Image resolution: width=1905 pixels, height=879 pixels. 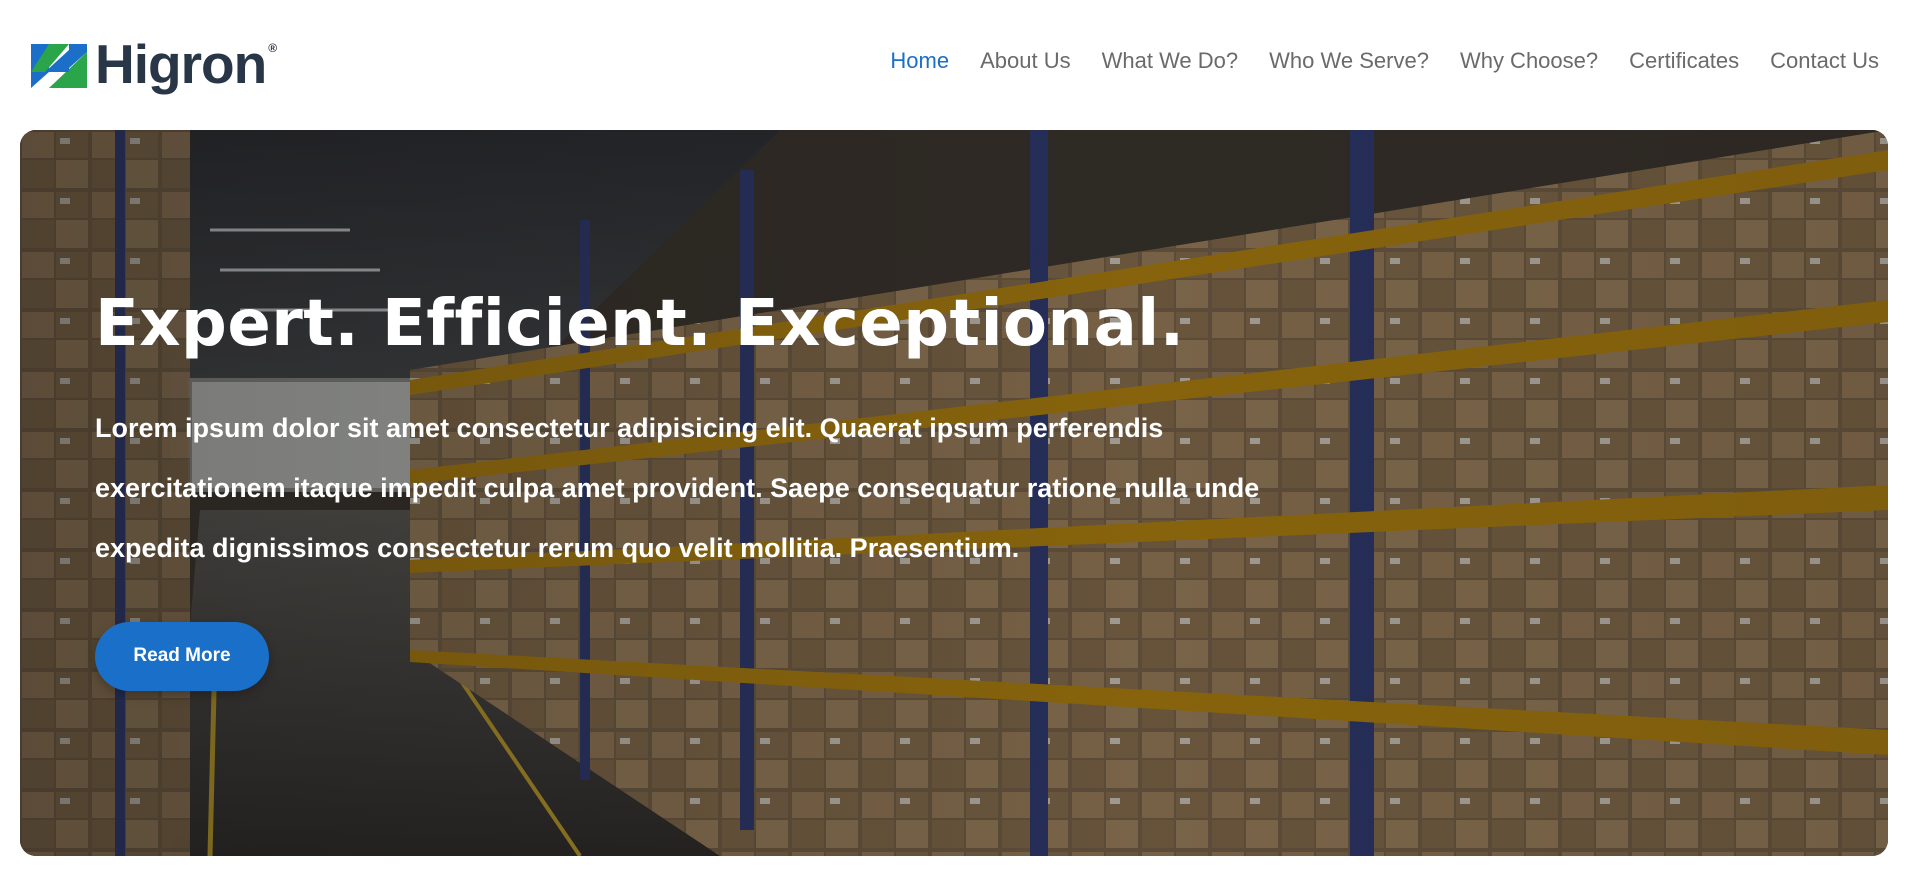 What do you see at coordinates (59, 66) in the screenshot?
I see `hg-logo-mark-icon` at bounding box center [59, 66].